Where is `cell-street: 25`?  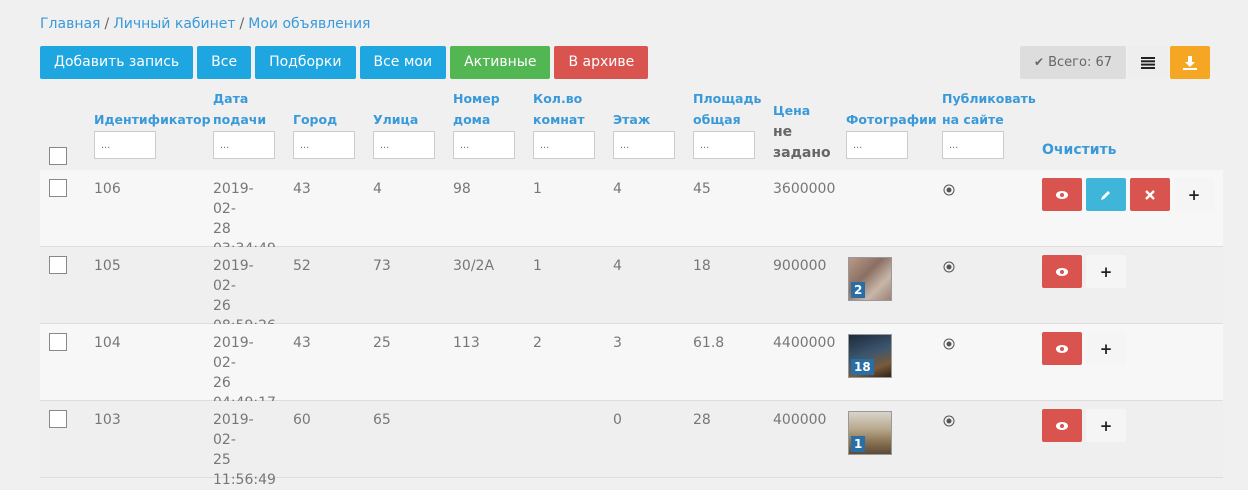
cell-street: 25 is located at coordinates (382, 343).